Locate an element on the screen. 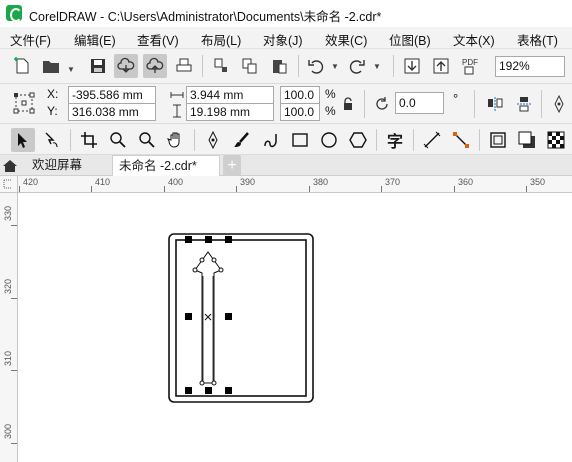 This screenshot has width=572, height=462. zoom-out-icon is located at coordinates (147, 140).